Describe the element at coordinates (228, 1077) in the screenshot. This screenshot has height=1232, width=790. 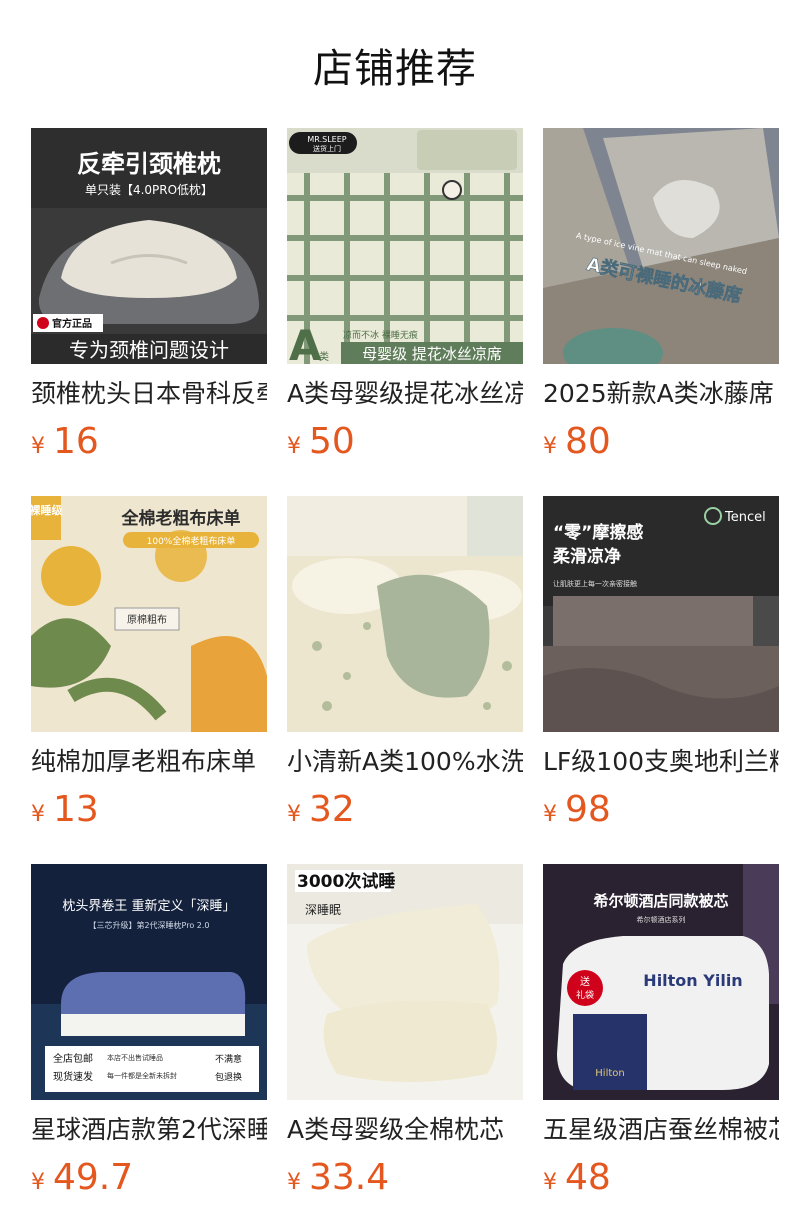
I see `tag-return: 包退换` at that location.